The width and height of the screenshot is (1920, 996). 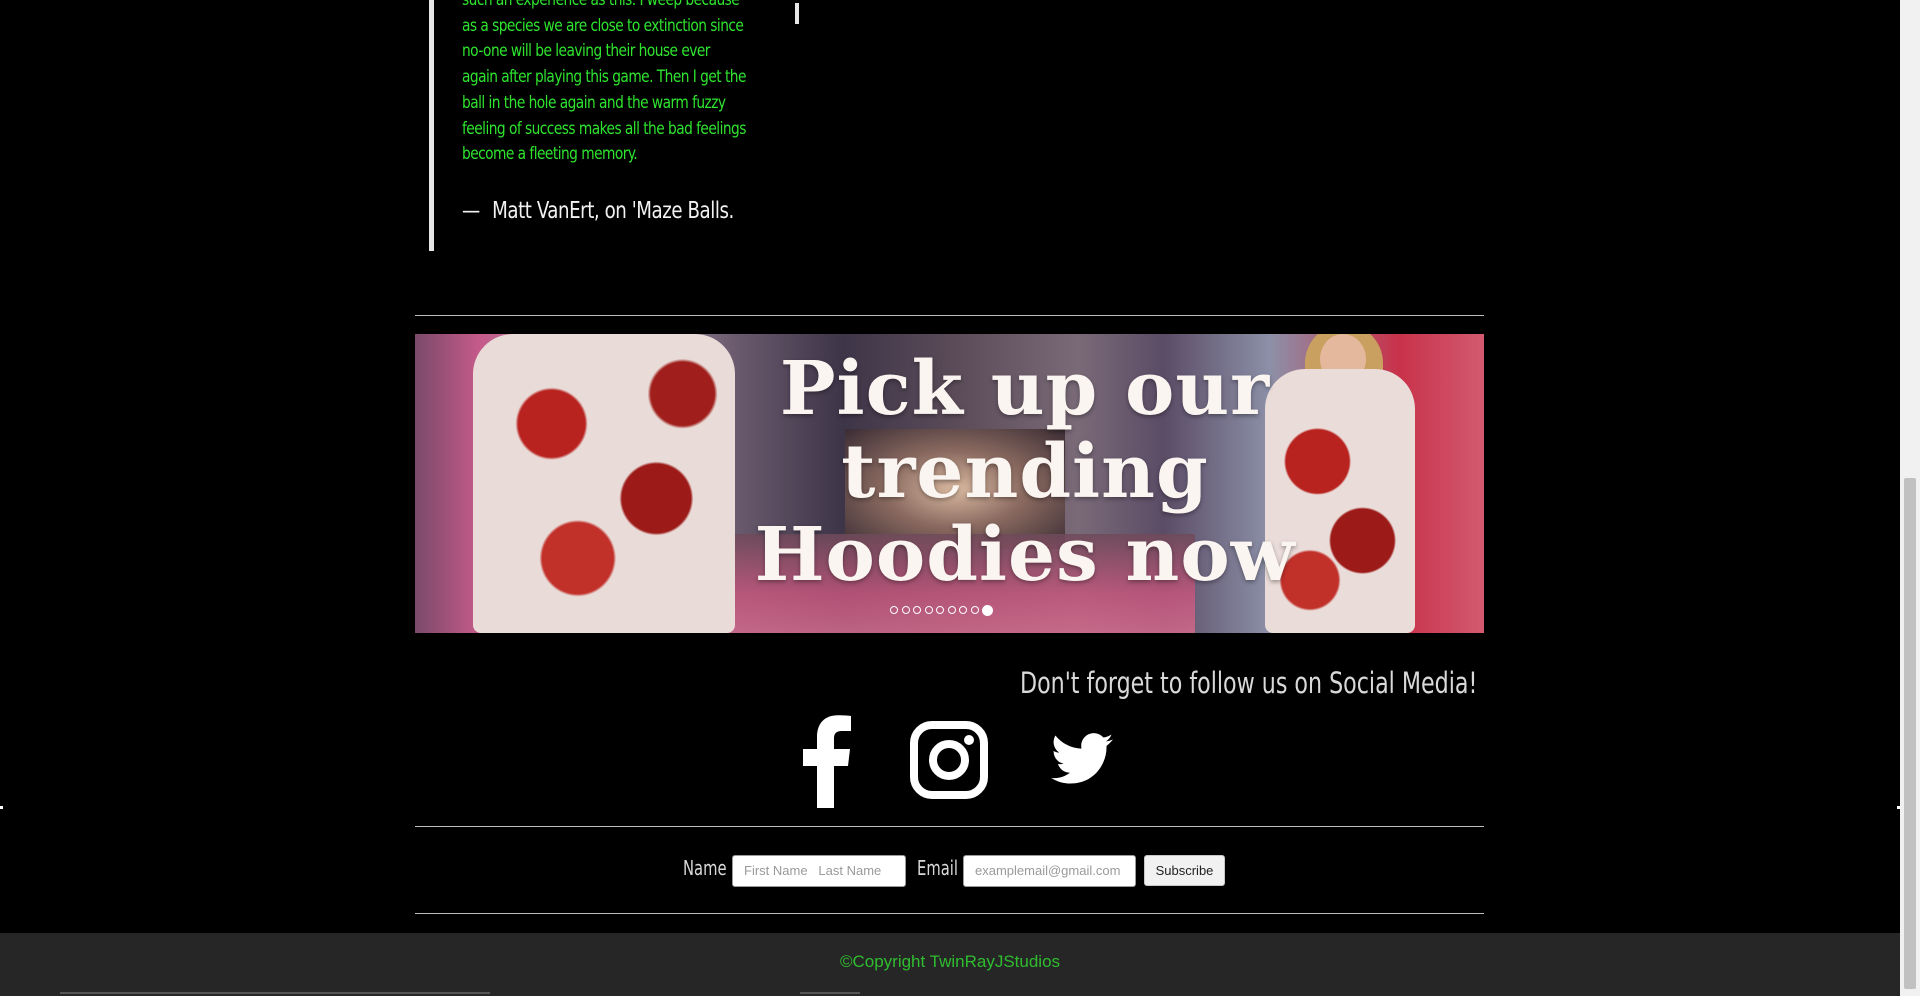 What do you see at coordinates (1910, 733) in the screenshot?
I see `scrollbar-thumb` at bounding box center [1910, 733].